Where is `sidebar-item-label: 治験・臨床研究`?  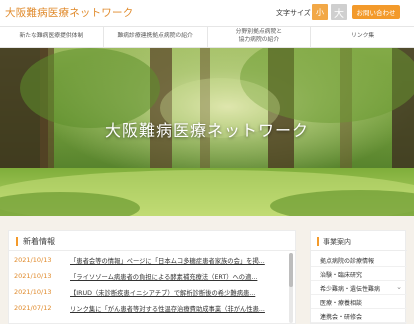
sidebar-item-label: 治験・臨床研究 is located at coordinates (341, 275).